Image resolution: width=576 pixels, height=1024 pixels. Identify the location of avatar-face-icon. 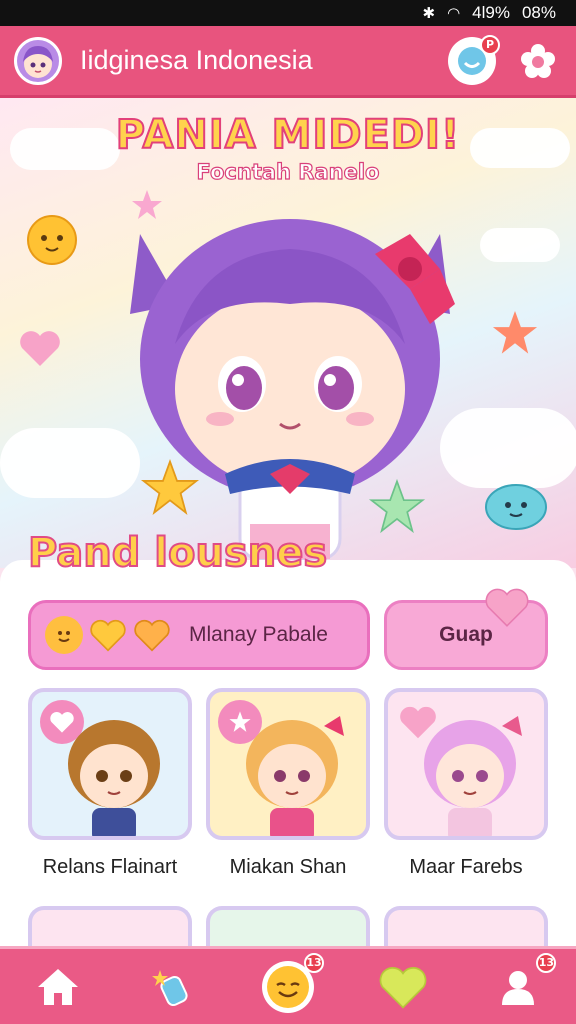
(38, 61).